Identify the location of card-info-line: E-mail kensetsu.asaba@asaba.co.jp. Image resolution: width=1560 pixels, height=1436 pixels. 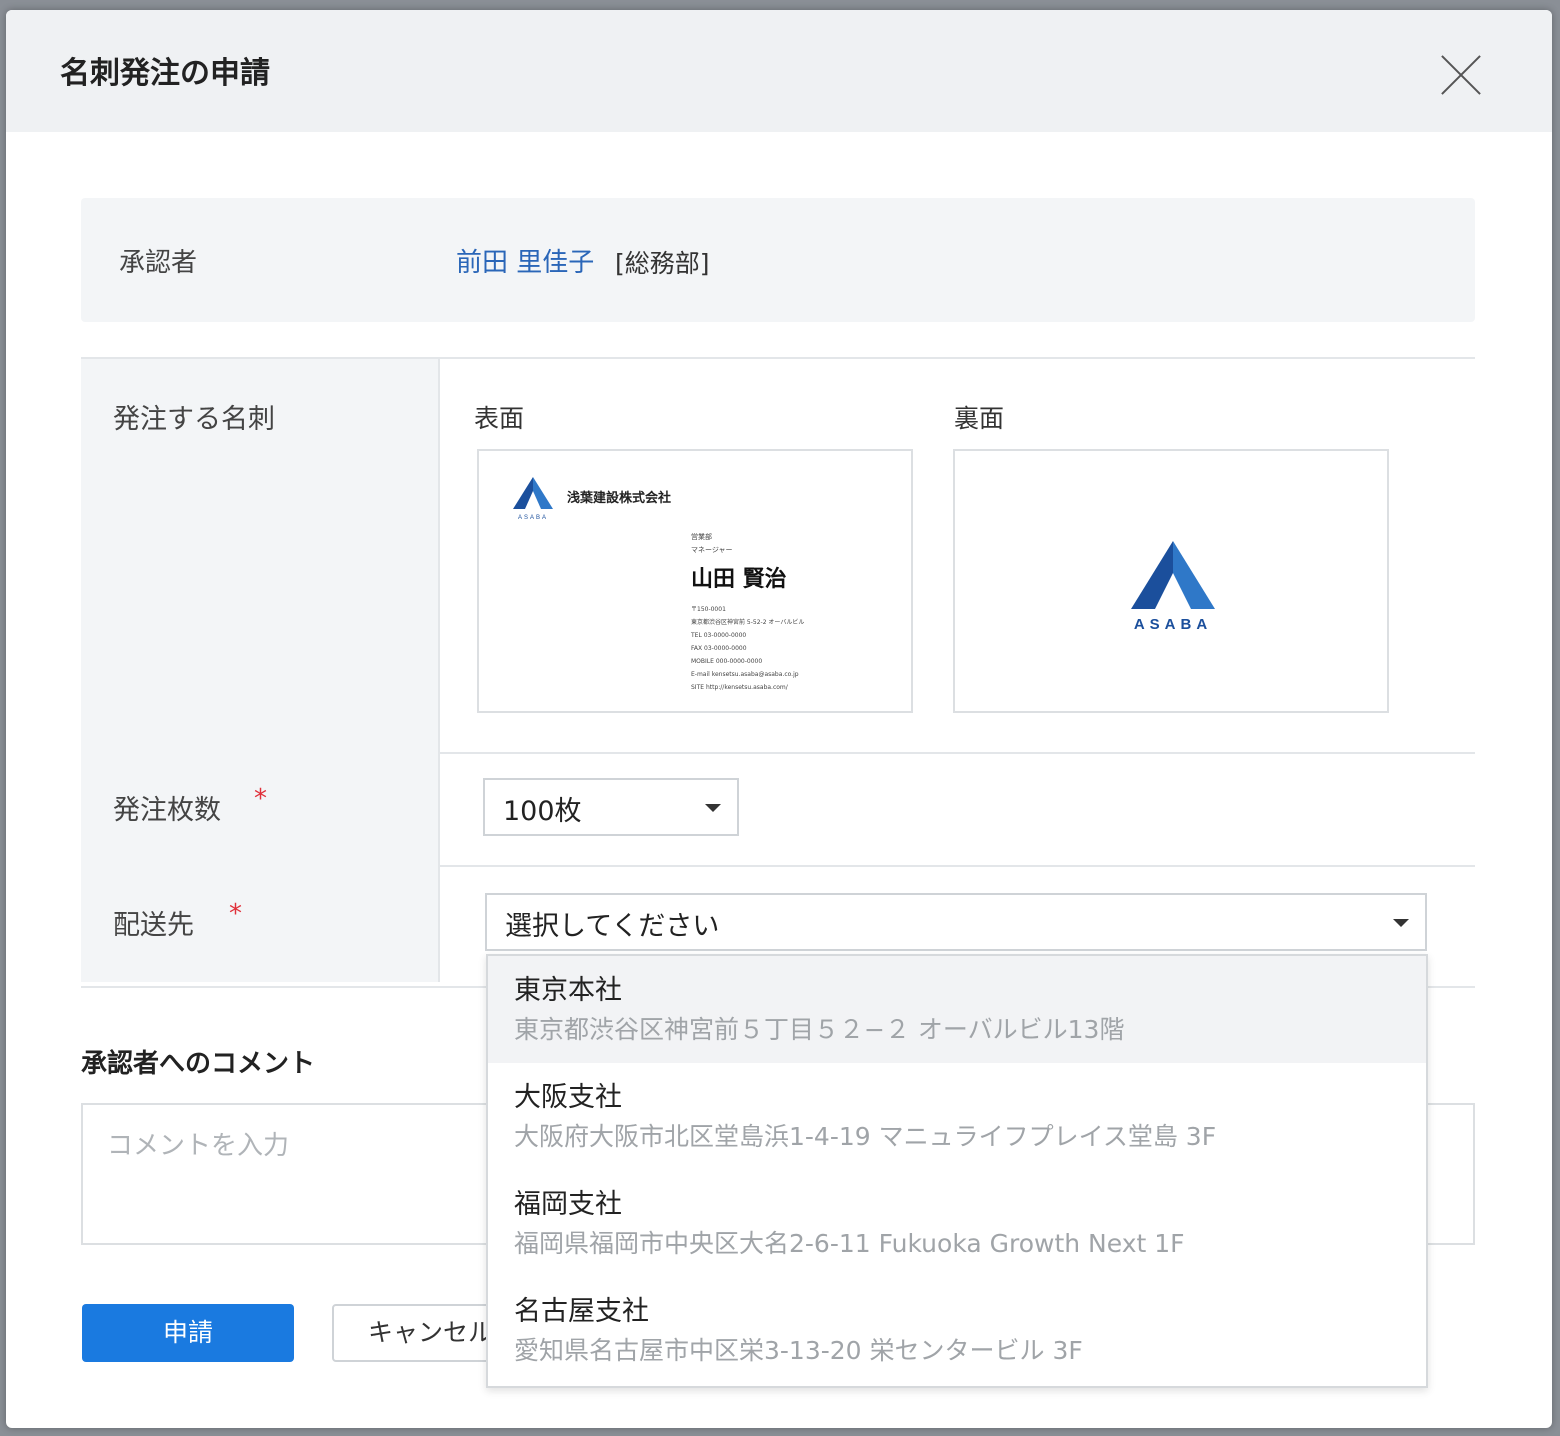
(745, 674).